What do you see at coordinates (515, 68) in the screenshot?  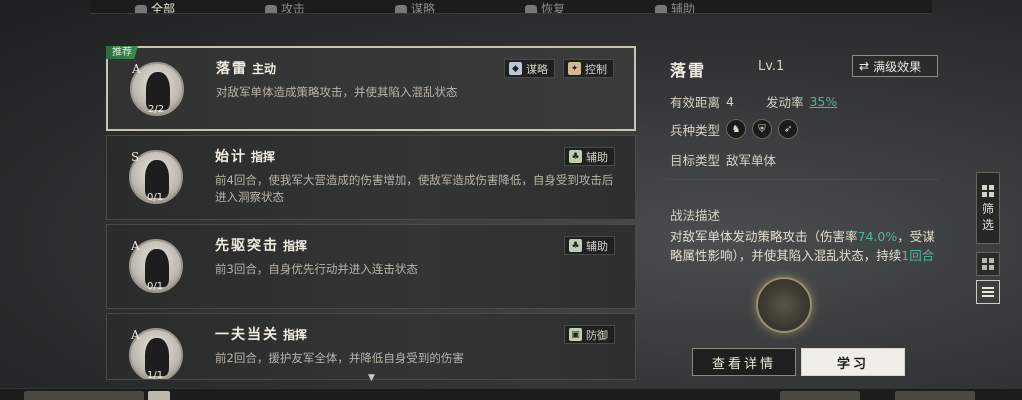 I see `strategy-icon: ◆` at bounding box center [515, 68].